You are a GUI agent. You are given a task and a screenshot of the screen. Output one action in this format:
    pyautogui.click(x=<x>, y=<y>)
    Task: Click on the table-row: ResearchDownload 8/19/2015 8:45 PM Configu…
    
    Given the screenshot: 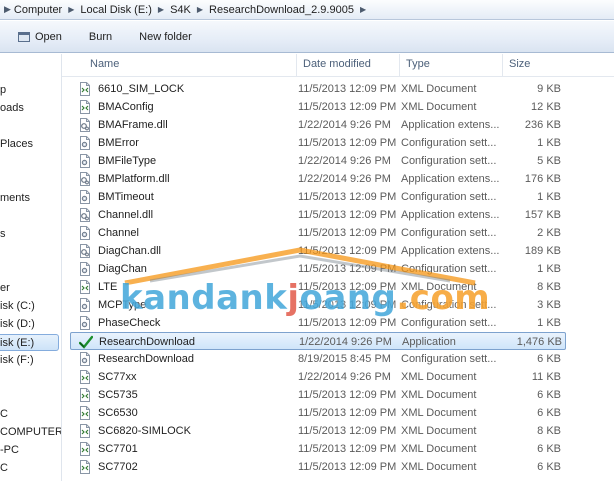 What is the action you would take?
    pyautogui.click(x=318, y=359)
    